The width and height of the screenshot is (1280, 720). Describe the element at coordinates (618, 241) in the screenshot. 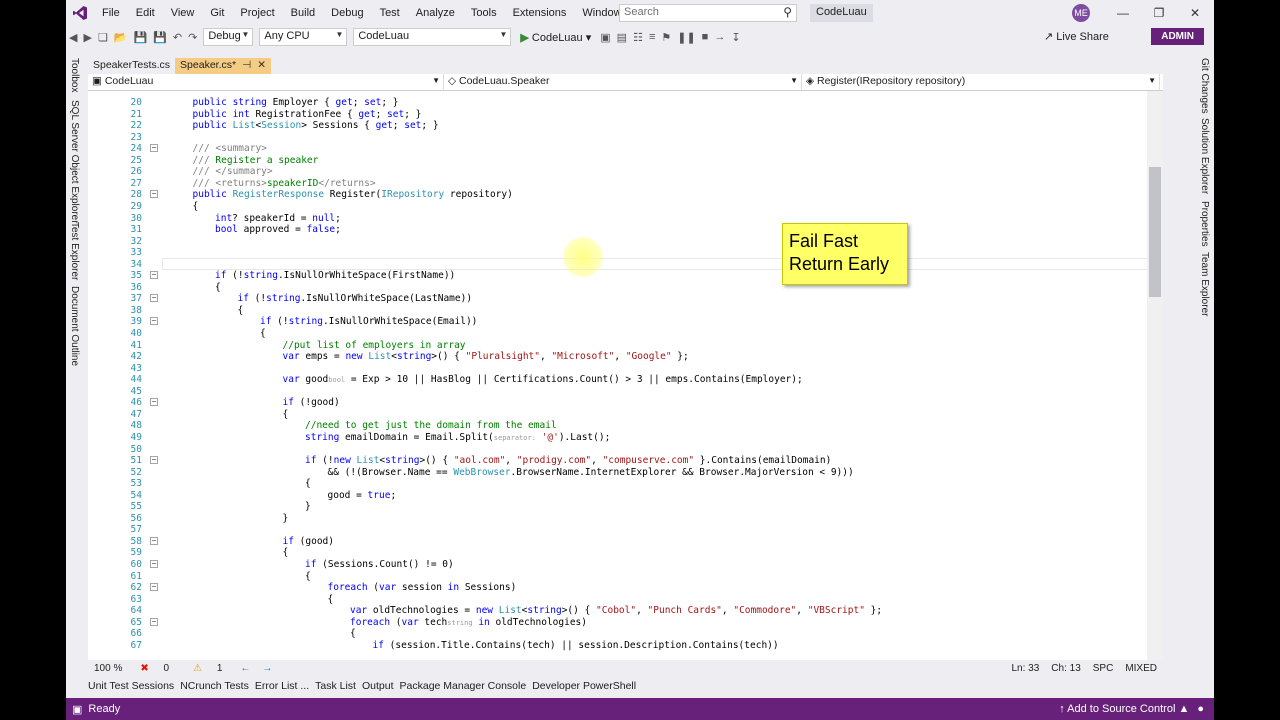

I see `code-line: 32` at that location.